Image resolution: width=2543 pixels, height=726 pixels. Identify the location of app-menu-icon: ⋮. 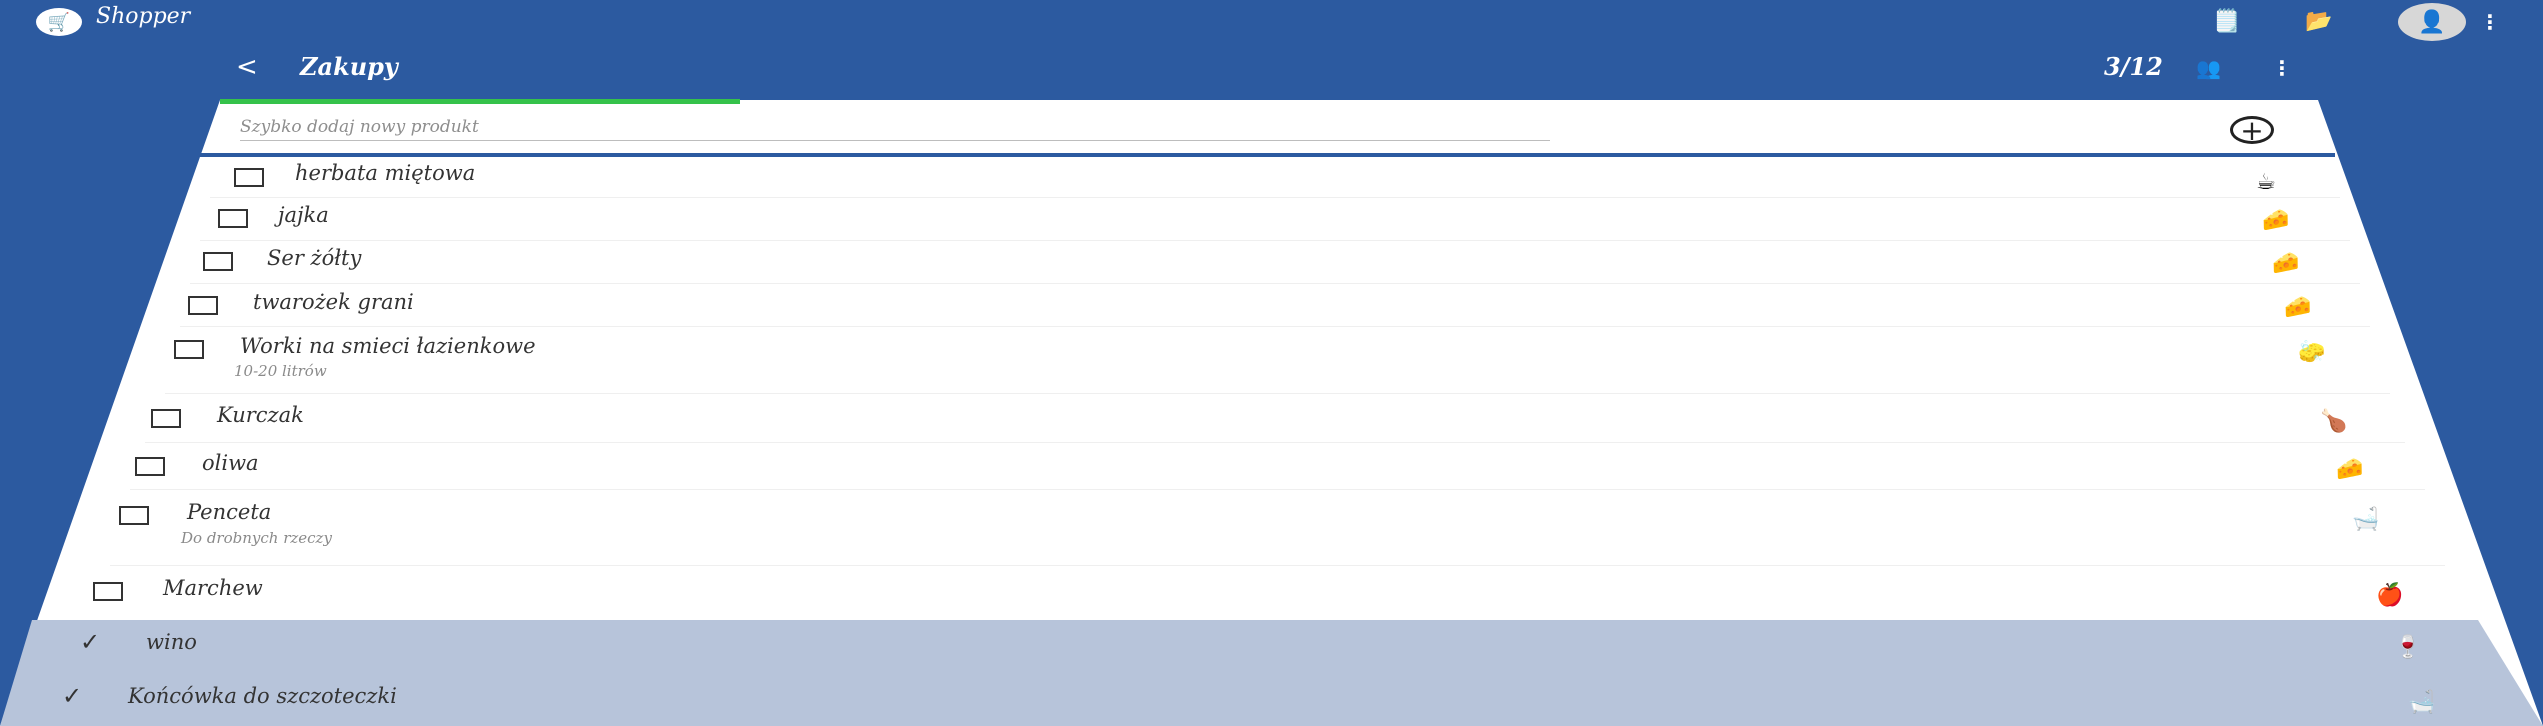
(2490, 22).